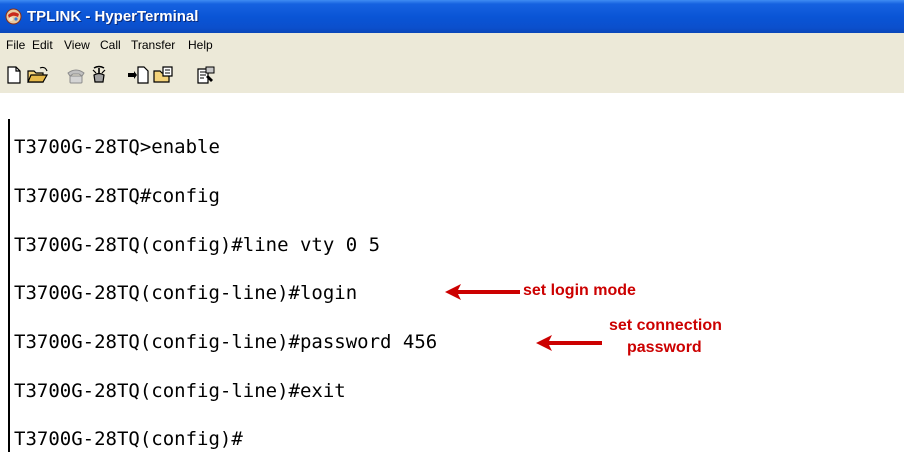  Describe the element at coordinates (113, 16) in the screenshot. I see `window-title: TPLINK - HyperTerminal` at that location.